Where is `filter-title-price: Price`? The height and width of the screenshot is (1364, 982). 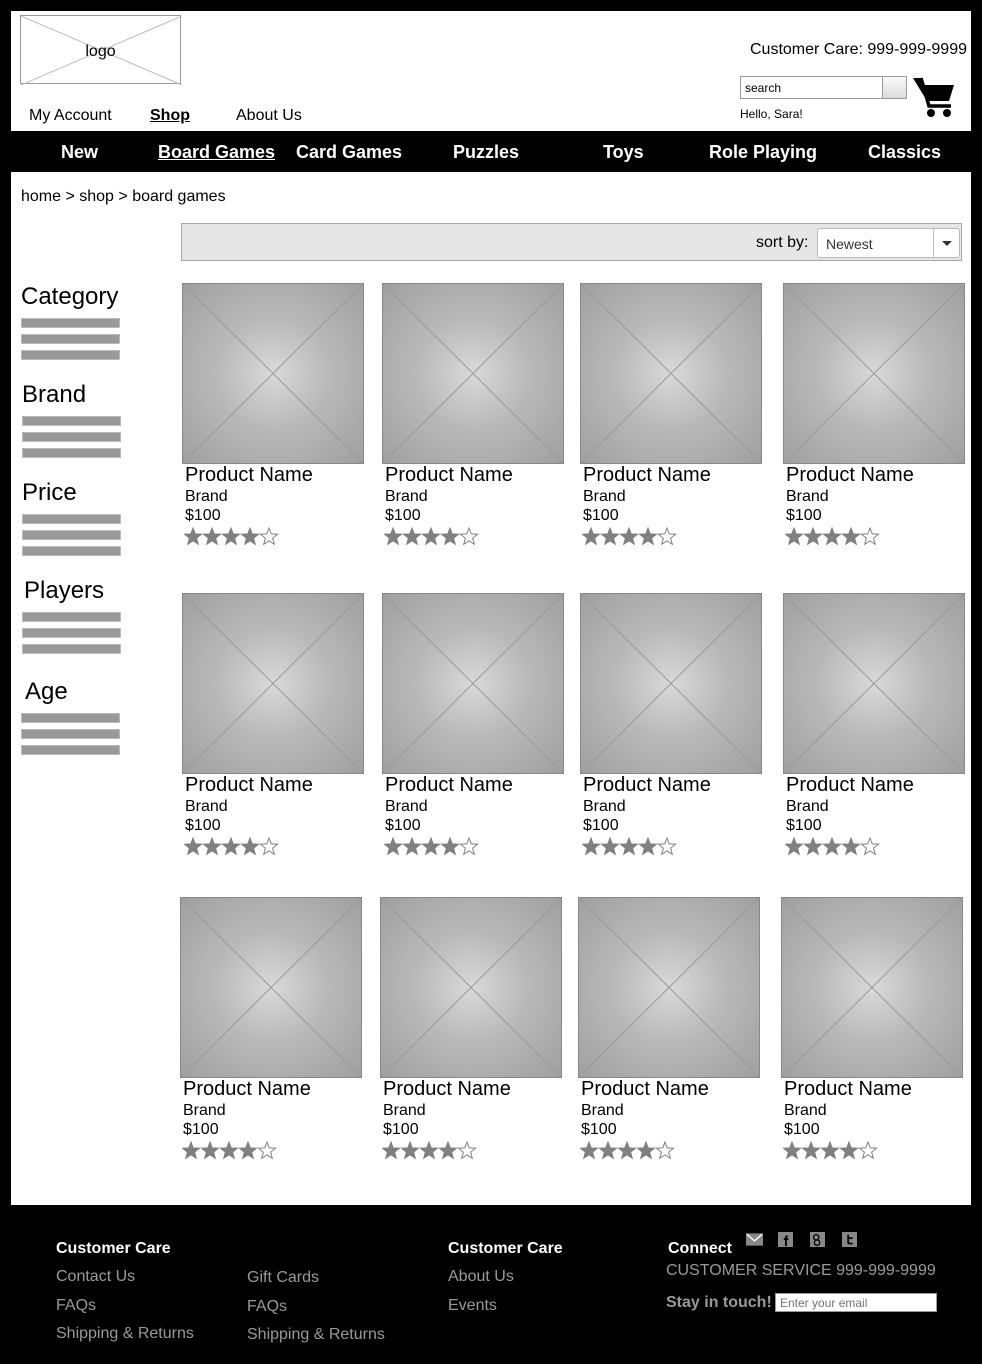
filter-title-price: Price is located at coordinates (49, 493).